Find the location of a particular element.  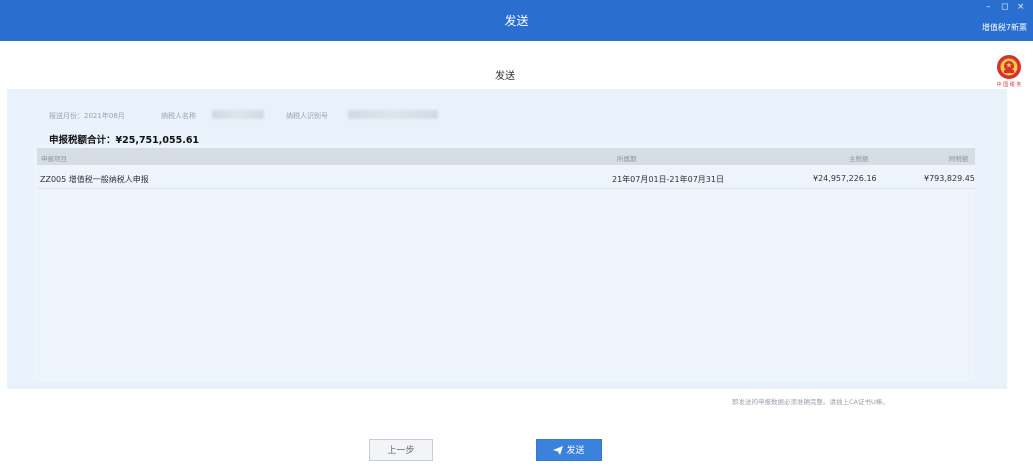

national-emblem-icon is located at coordinates (1009, 67).